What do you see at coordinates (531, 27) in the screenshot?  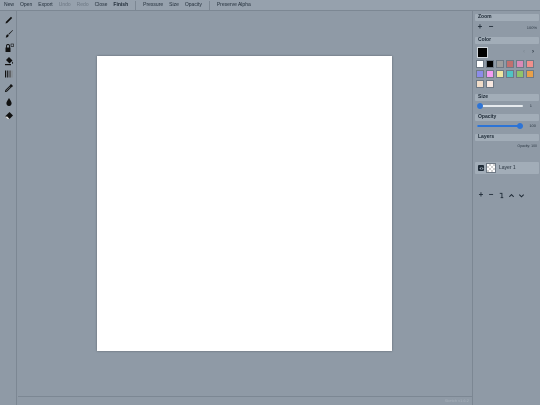 I see `zoom-value: 100%` at bounding box center [531, 27].